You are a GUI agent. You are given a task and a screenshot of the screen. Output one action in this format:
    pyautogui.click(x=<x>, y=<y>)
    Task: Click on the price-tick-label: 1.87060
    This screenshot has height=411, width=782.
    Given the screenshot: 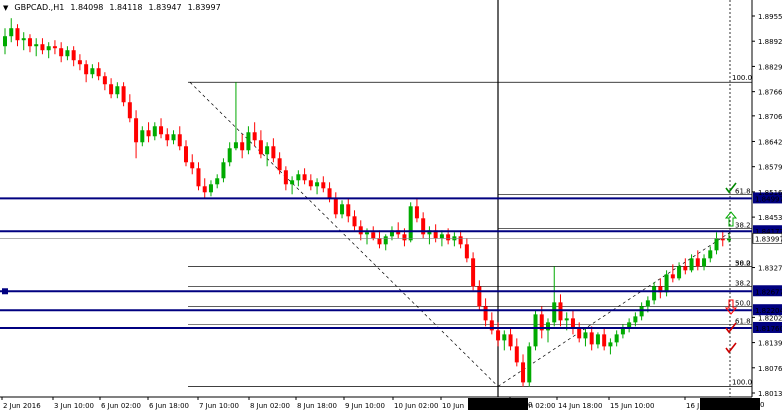 What is the action you would take?
    pyautogui.click(x=770, y=117)
    